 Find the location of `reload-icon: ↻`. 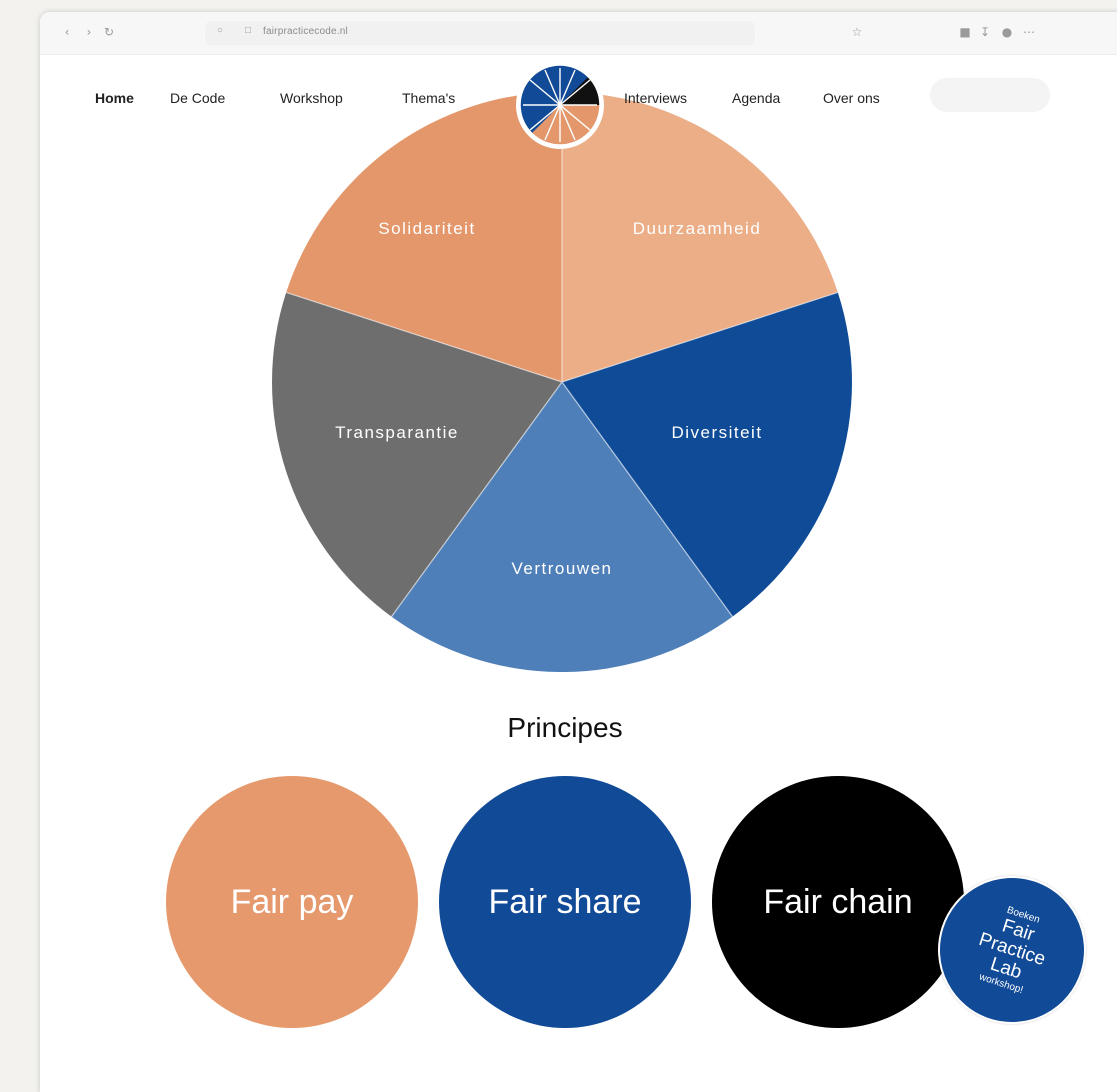

reload-icon: ↻ is located at coordinates (109, 32).